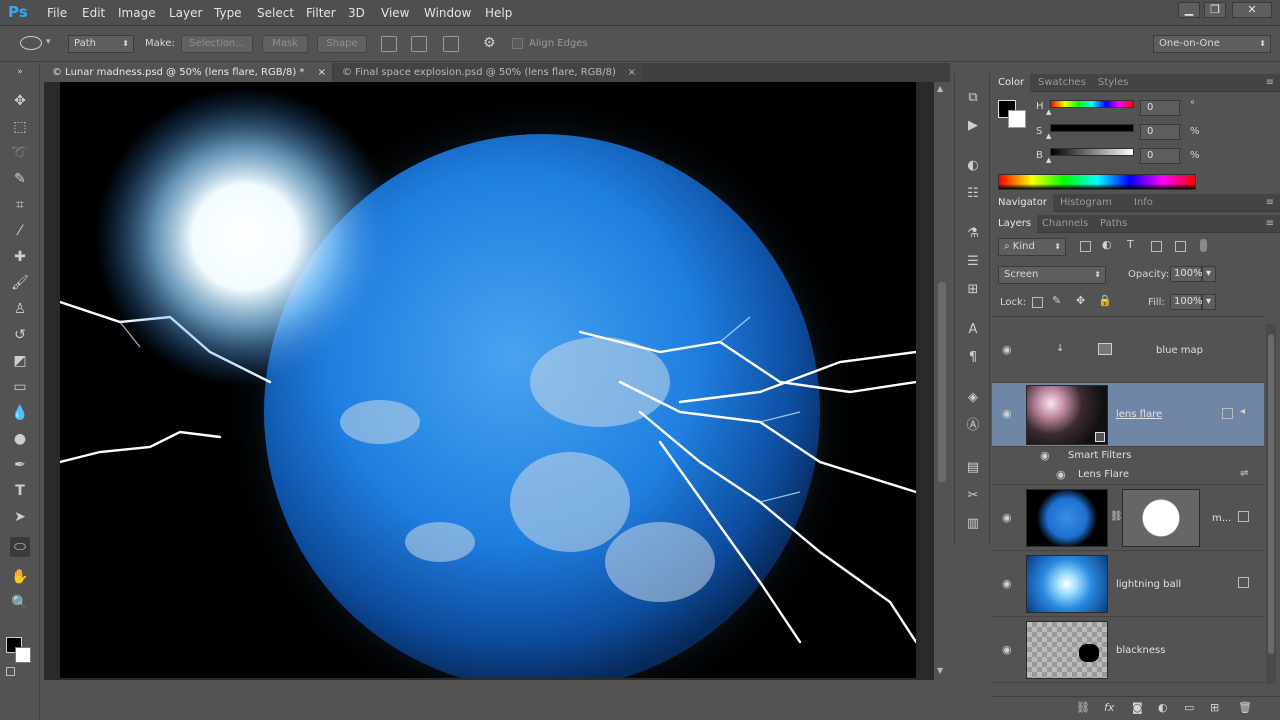 This screenshot has width=1280, height=720. What do you see at coordinates (20, 387) in the screenshot?
I see `gradient-tool-icon: ▭` at bounding box center [20, 387].